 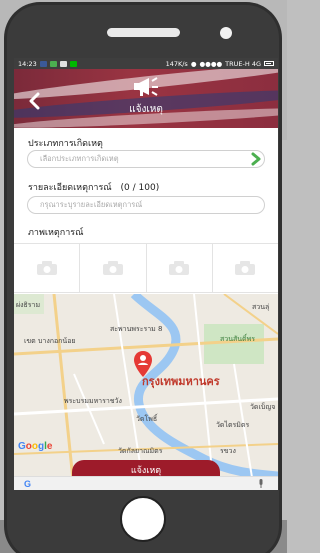 What do you see at coordinates (65, 144) in the screenshot?
I see `incident-type-label: ประเภทการเกิดเหตุ` at bounding box center [65, 144].